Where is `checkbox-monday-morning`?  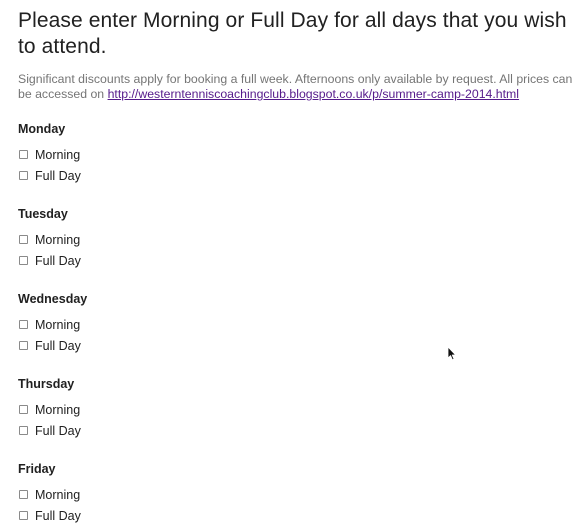 checkbox-monday-morning is located at coordinates (23, 154).